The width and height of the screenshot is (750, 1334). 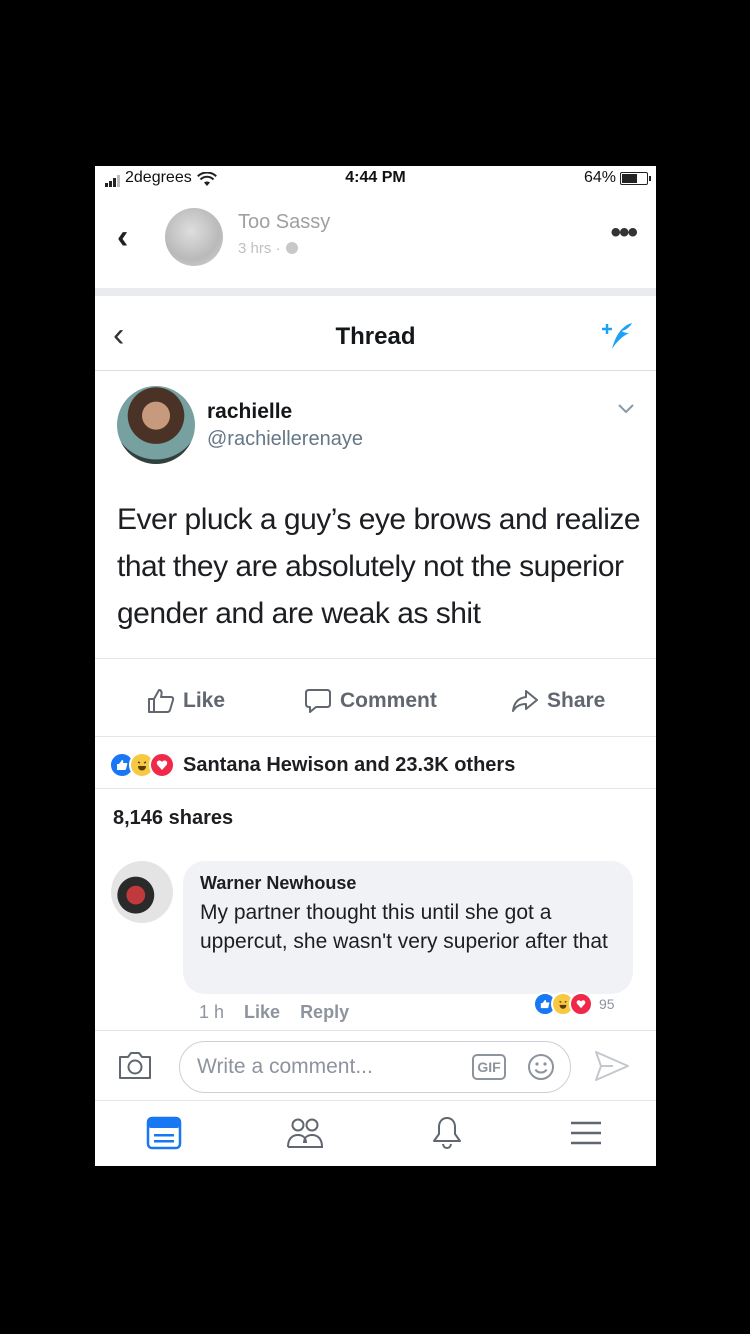 What do you see at coordinates (261, 248) in the screenshot?
I see `post-time: 3 hrs ·` at bounding box center [261, 248].